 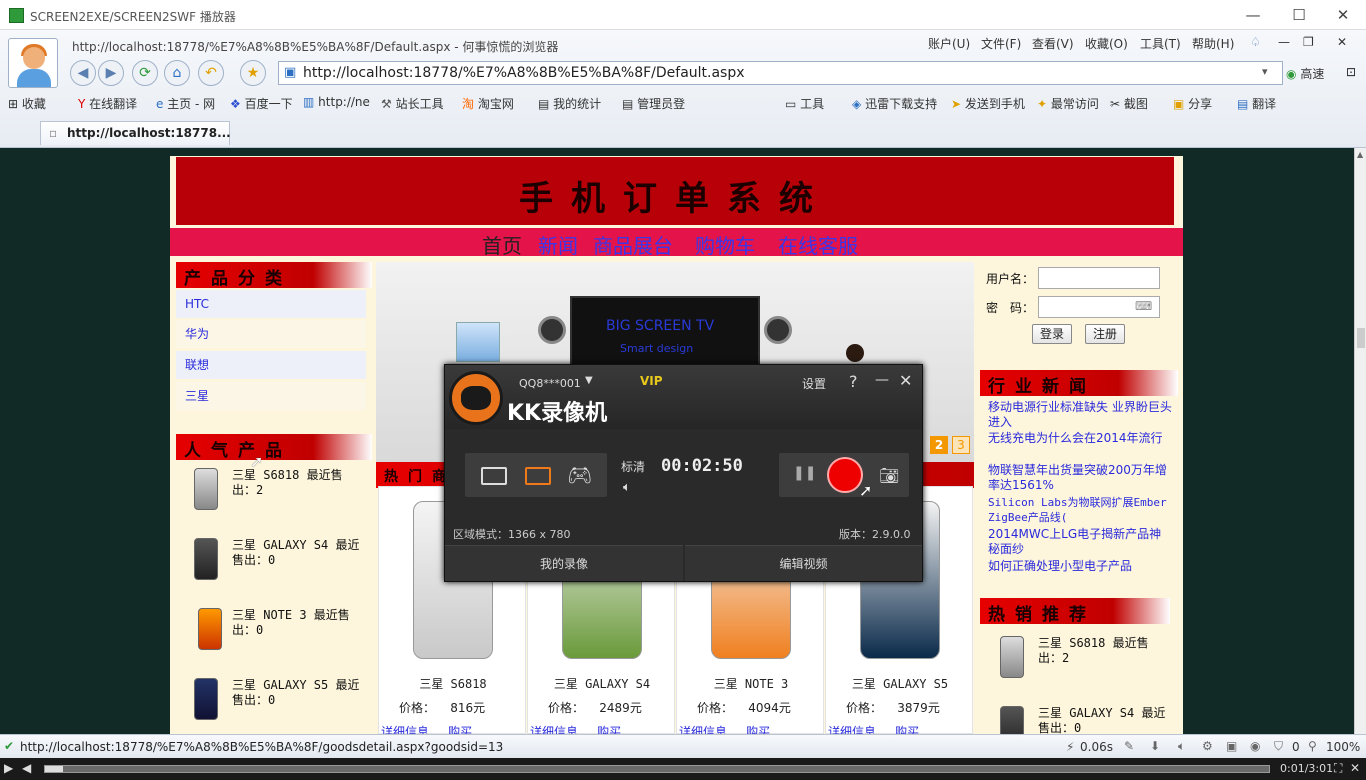 What do you see at coordinates (564, 563) in the screenshot?
I see `kk-my-videos: 我的录像` at bounding box center [564, 563].